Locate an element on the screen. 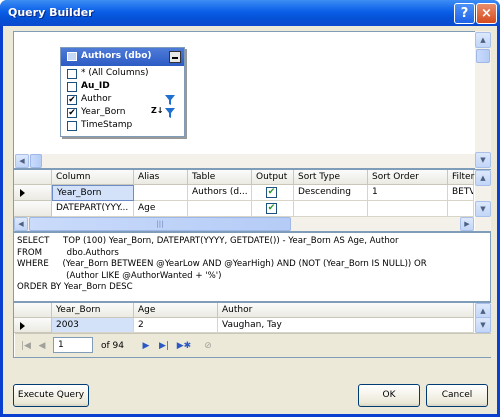  year-born-checkbox: ✔ is located at coordinates (72, 113).